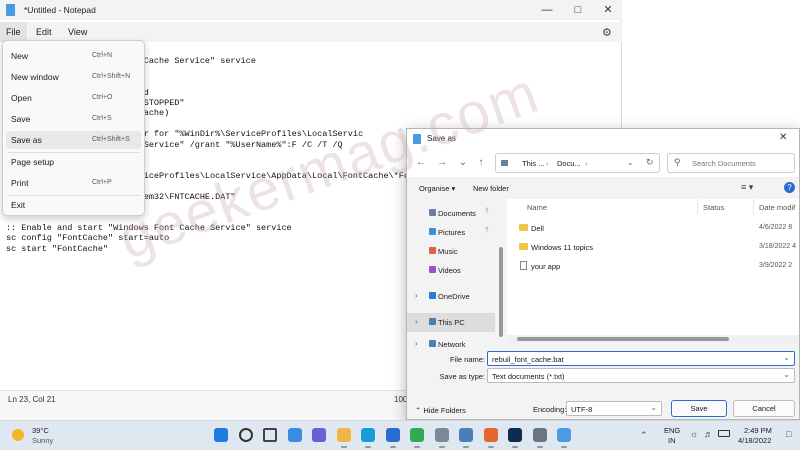 Image resolution: width=800 pixels, height=450 pixels. Describe the element at coordinates (672, 430) in the screenshot. I see `language-indicator: ENG` at that location.